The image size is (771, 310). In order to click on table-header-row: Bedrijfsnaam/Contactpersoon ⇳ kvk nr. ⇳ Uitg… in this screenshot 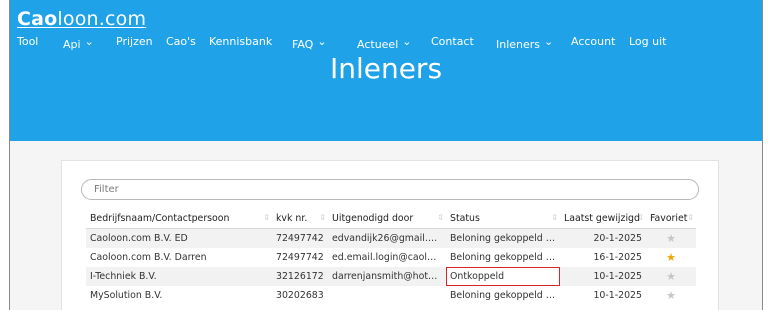, I will do `click(391, 218)`.